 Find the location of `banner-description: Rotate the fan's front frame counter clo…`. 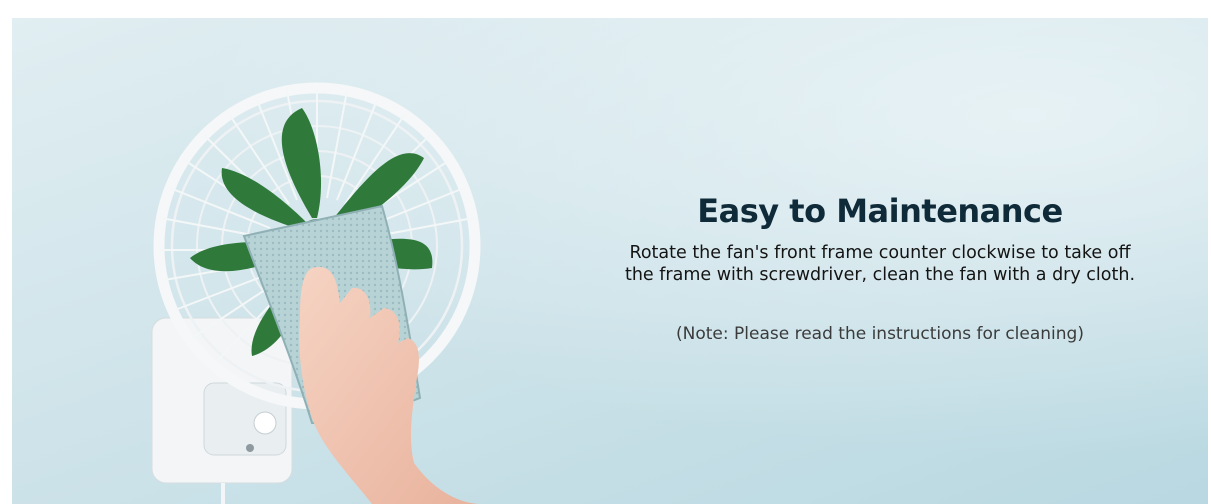

banner-description: Rotate the fan's front frame counter clo… is located at coordinates (880, 264).